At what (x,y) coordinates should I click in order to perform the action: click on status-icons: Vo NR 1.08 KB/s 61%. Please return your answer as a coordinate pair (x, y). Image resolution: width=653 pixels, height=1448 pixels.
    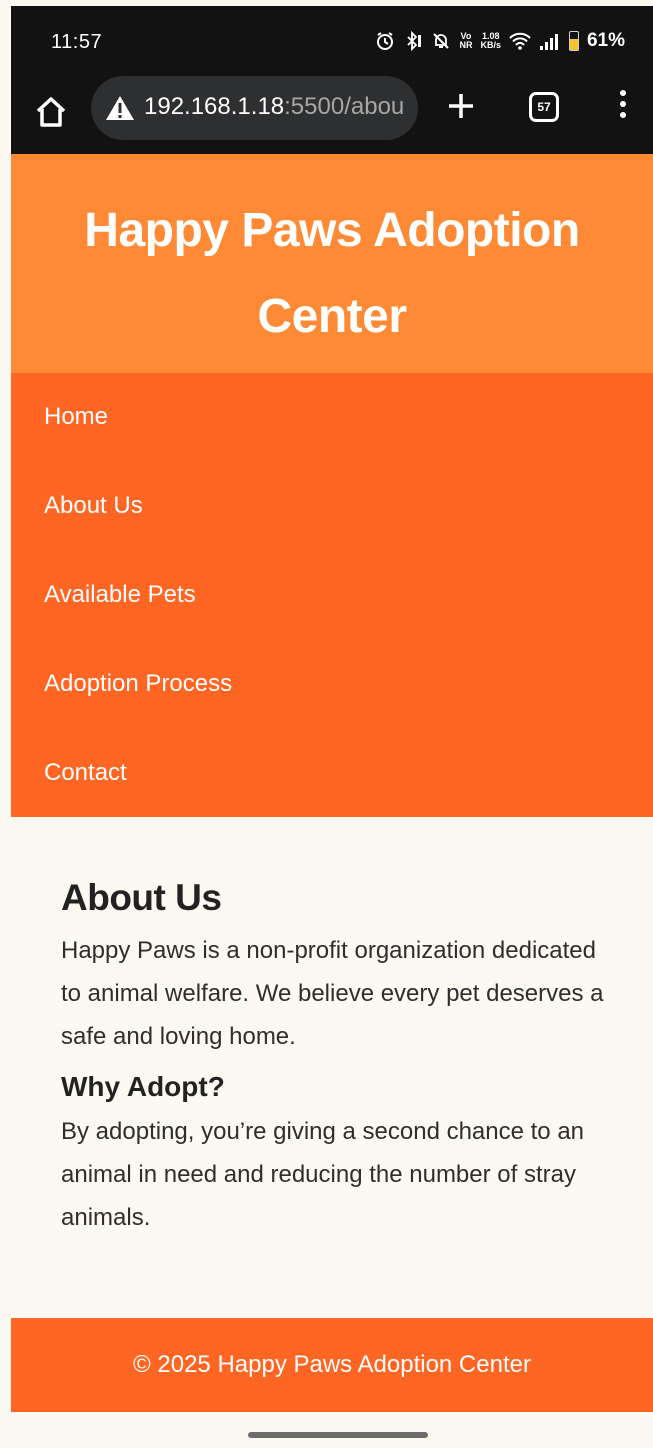
    Looking at the image, I should click on (500, 41).